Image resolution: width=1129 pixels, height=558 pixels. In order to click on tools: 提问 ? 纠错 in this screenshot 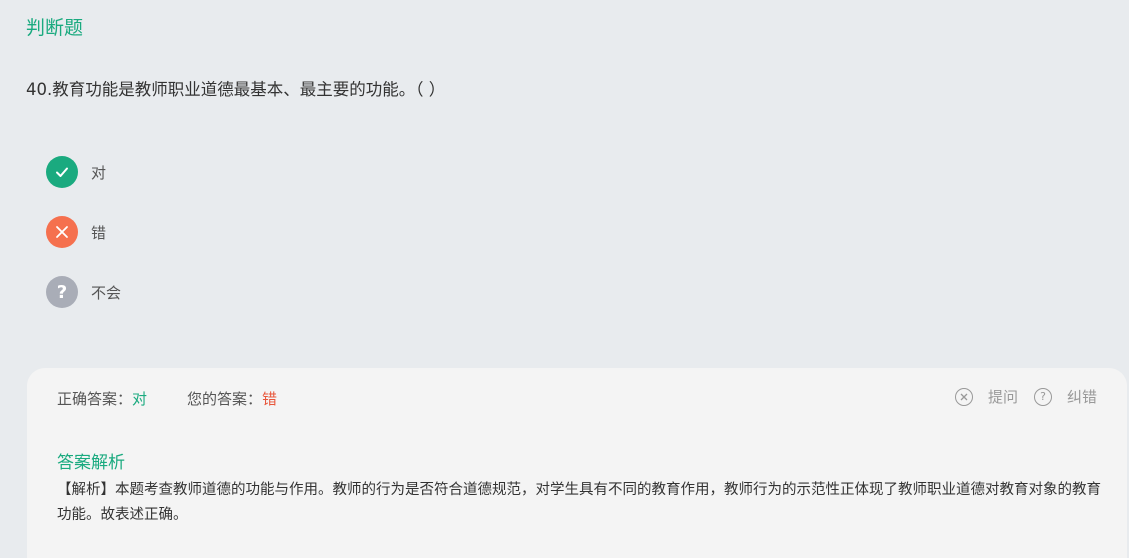, I will do `click(1018, 396)`.